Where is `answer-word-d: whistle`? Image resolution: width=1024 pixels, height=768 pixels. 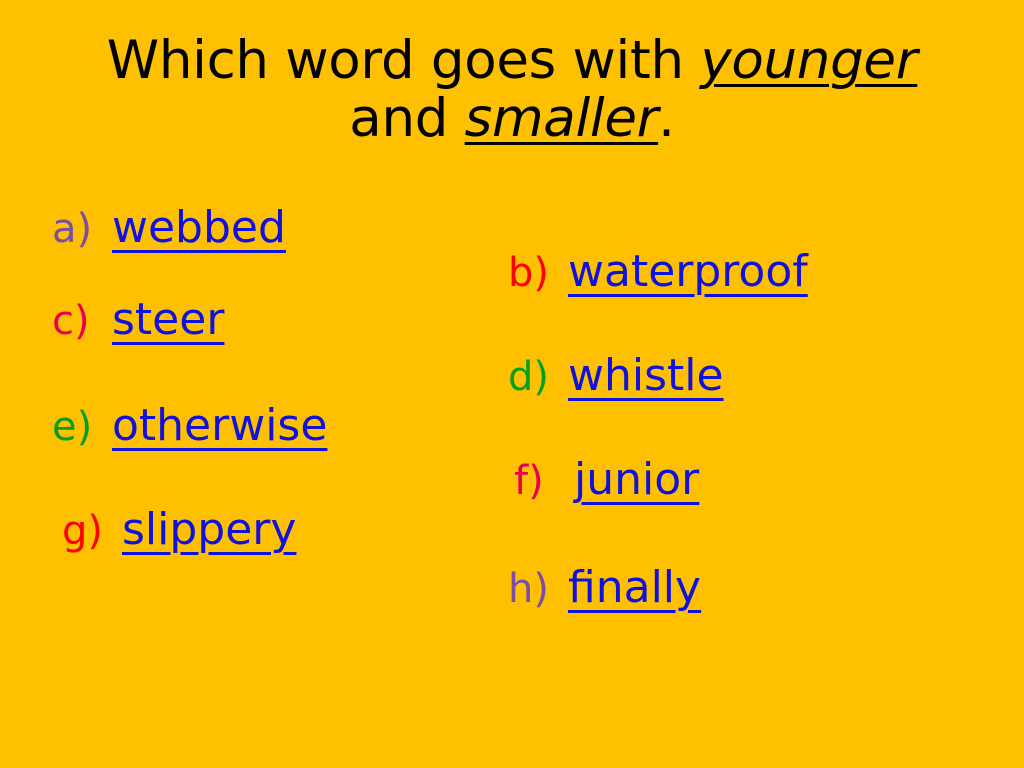
answer-word-d: whistle is located at coordinates (646, 376).